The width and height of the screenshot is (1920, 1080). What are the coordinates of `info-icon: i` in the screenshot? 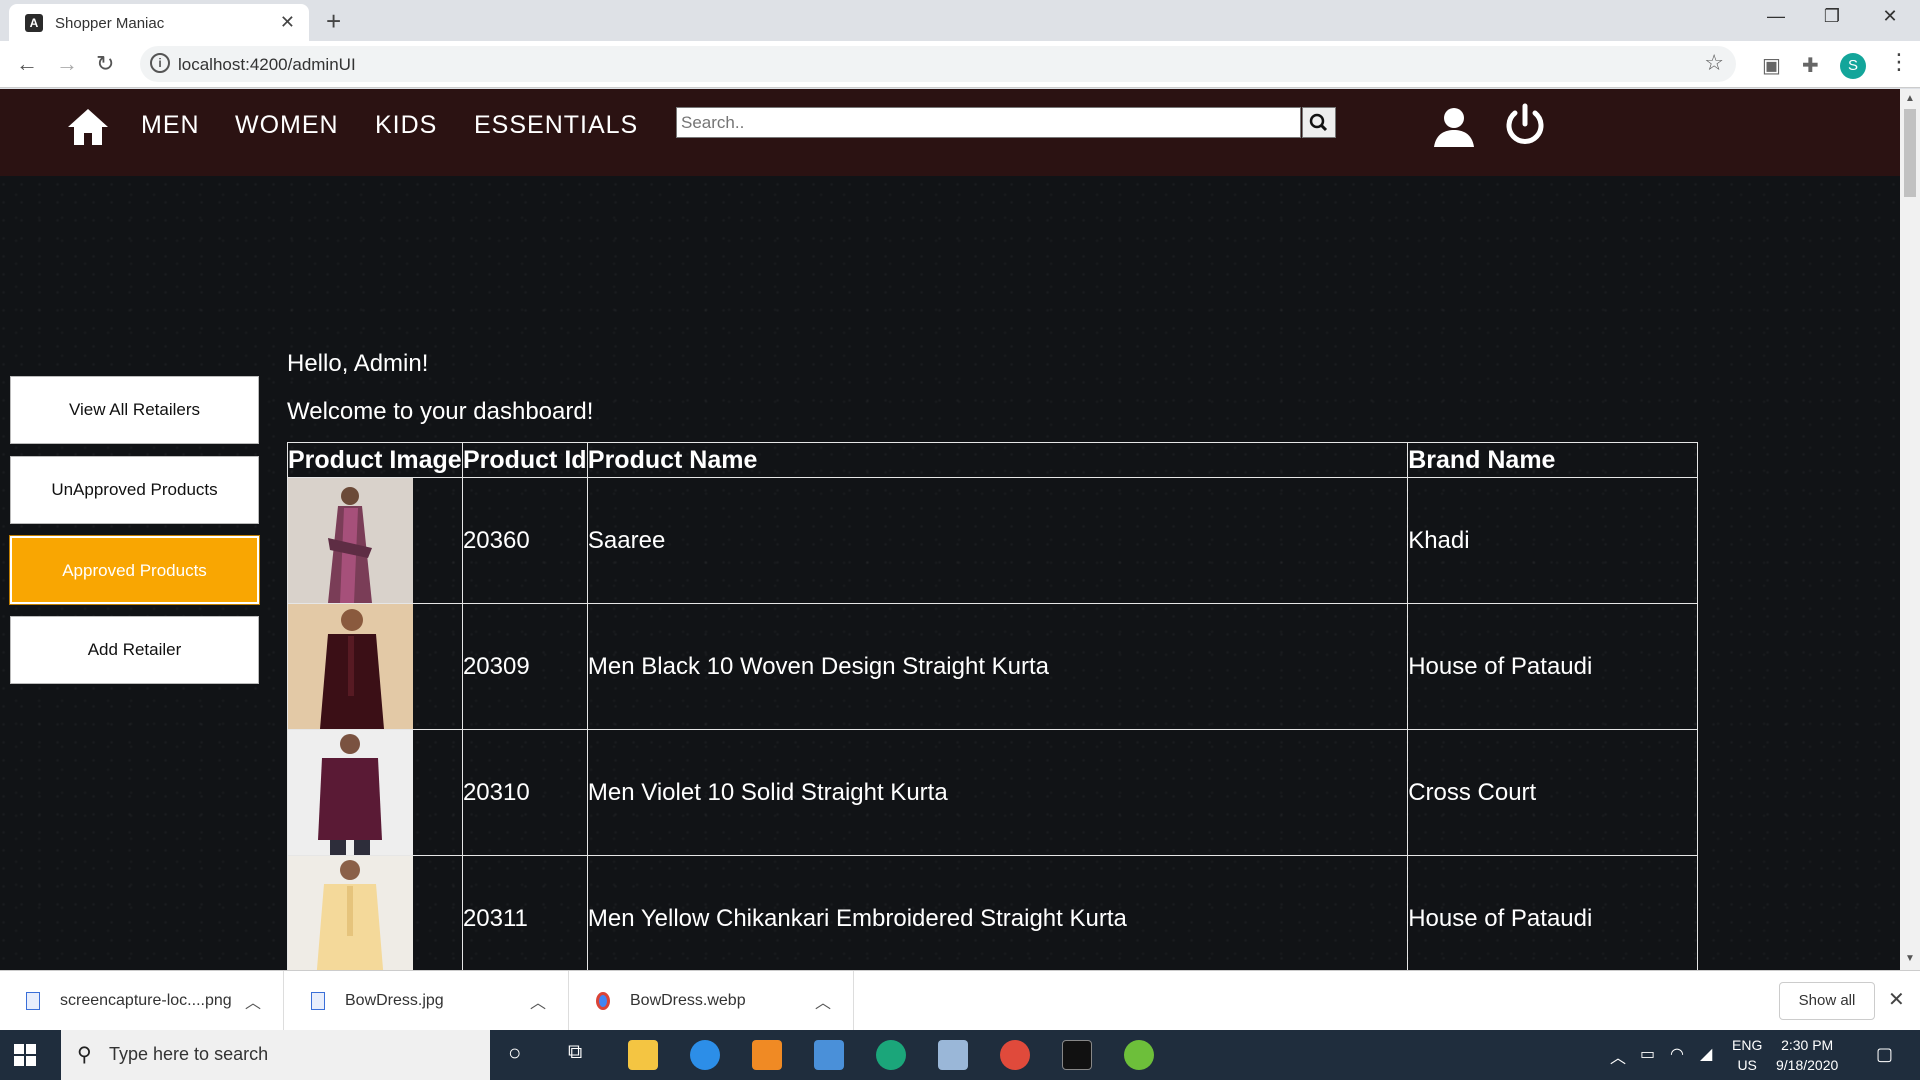 It's located at (160, 63).